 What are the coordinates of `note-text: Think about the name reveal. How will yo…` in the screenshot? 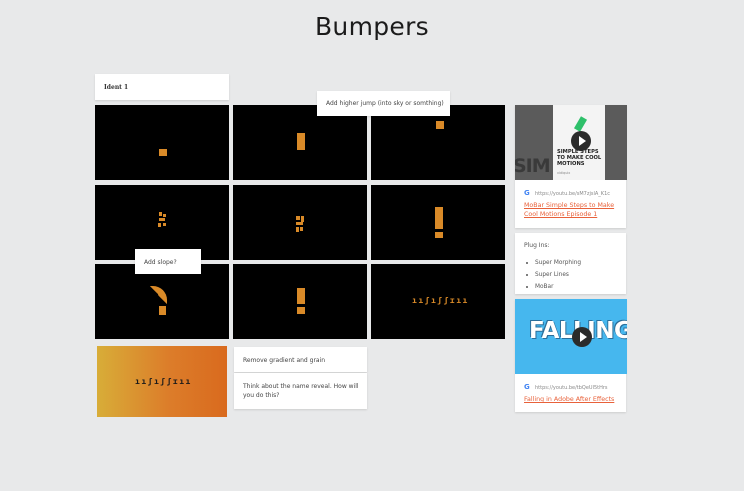 It's located at (301, 391).